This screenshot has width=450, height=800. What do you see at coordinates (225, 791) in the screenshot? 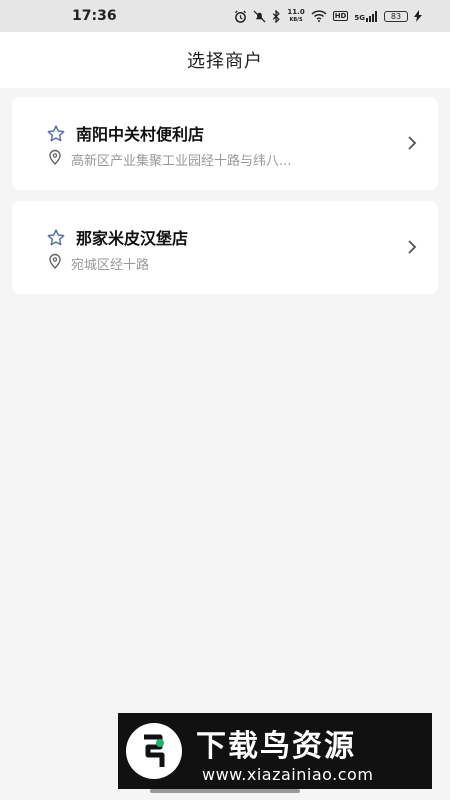
I see `home-indicator` at bounding box center [225, 791].